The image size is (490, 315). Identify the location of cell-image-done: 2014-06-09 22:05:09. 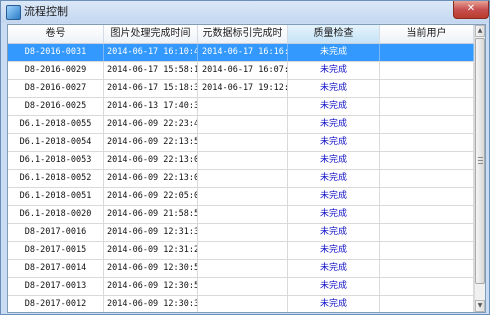
(151, 196).